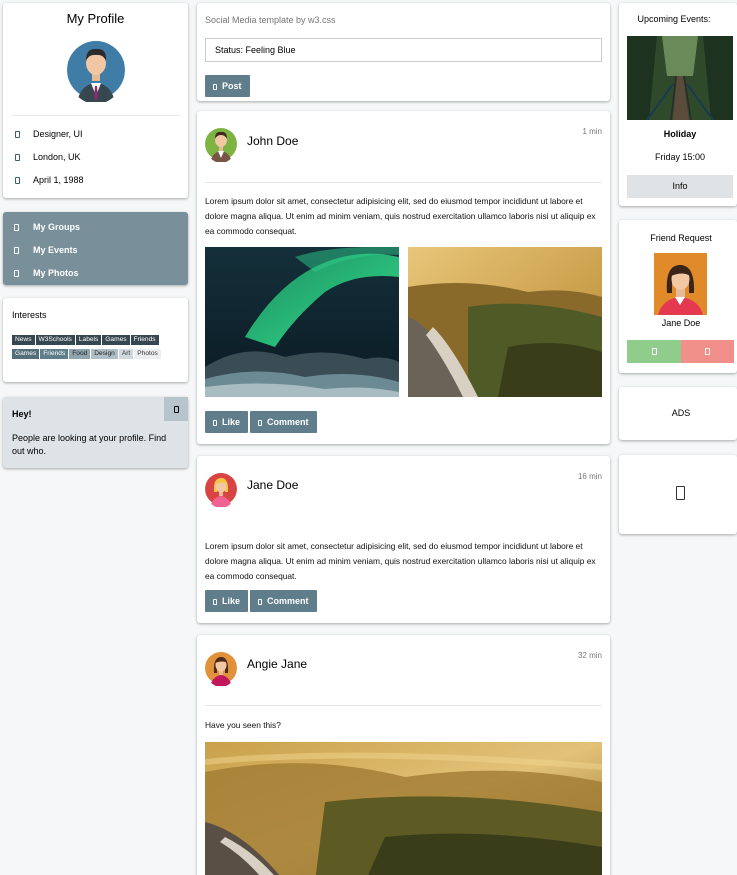 This screenshot has width=737, height=875. I want to click on post-author: Angie Jane, so click(277, 664).